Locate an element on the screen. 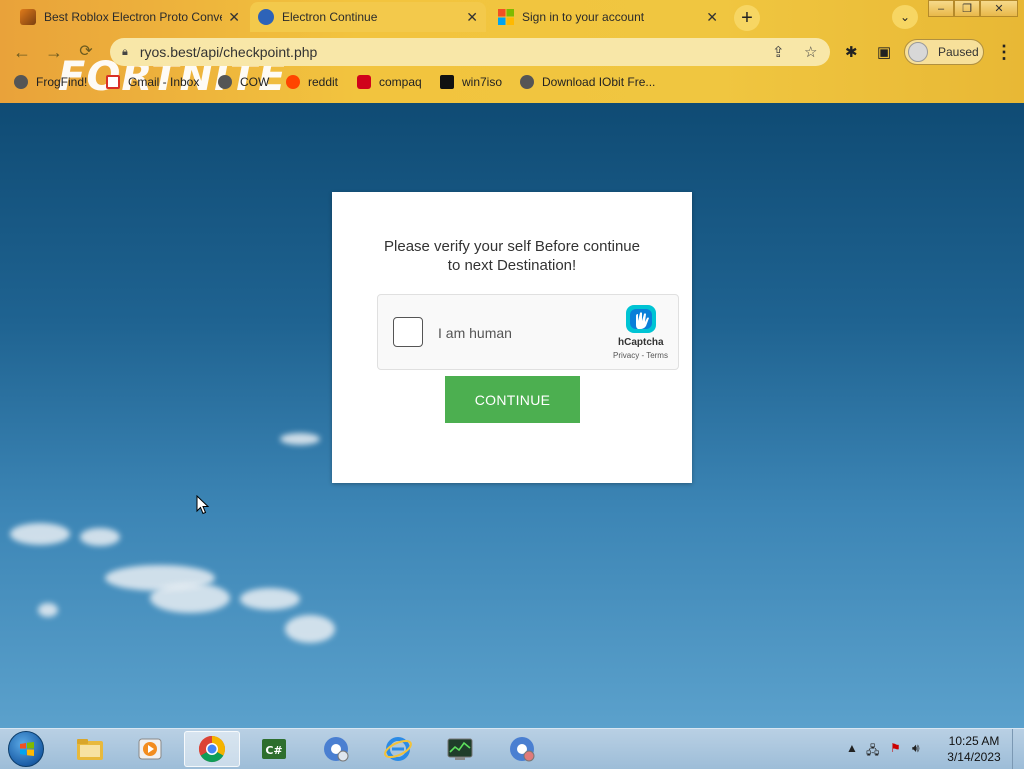 The height and width of the screenshot is (769, 1024). microsoft-favicon-icon is located at coordinates (506, 17).